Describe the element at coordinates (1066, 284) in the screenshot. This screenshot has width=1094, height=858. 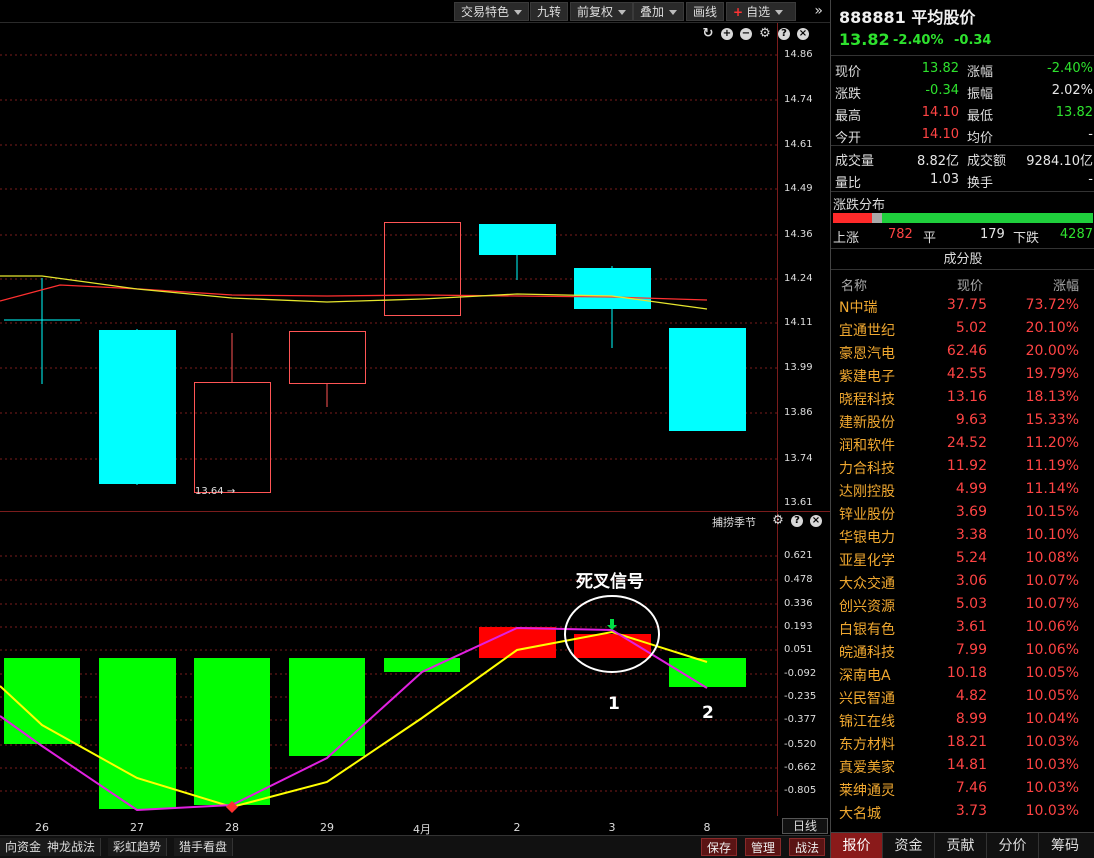
I see `column-header-change: 涨幅` at that location.